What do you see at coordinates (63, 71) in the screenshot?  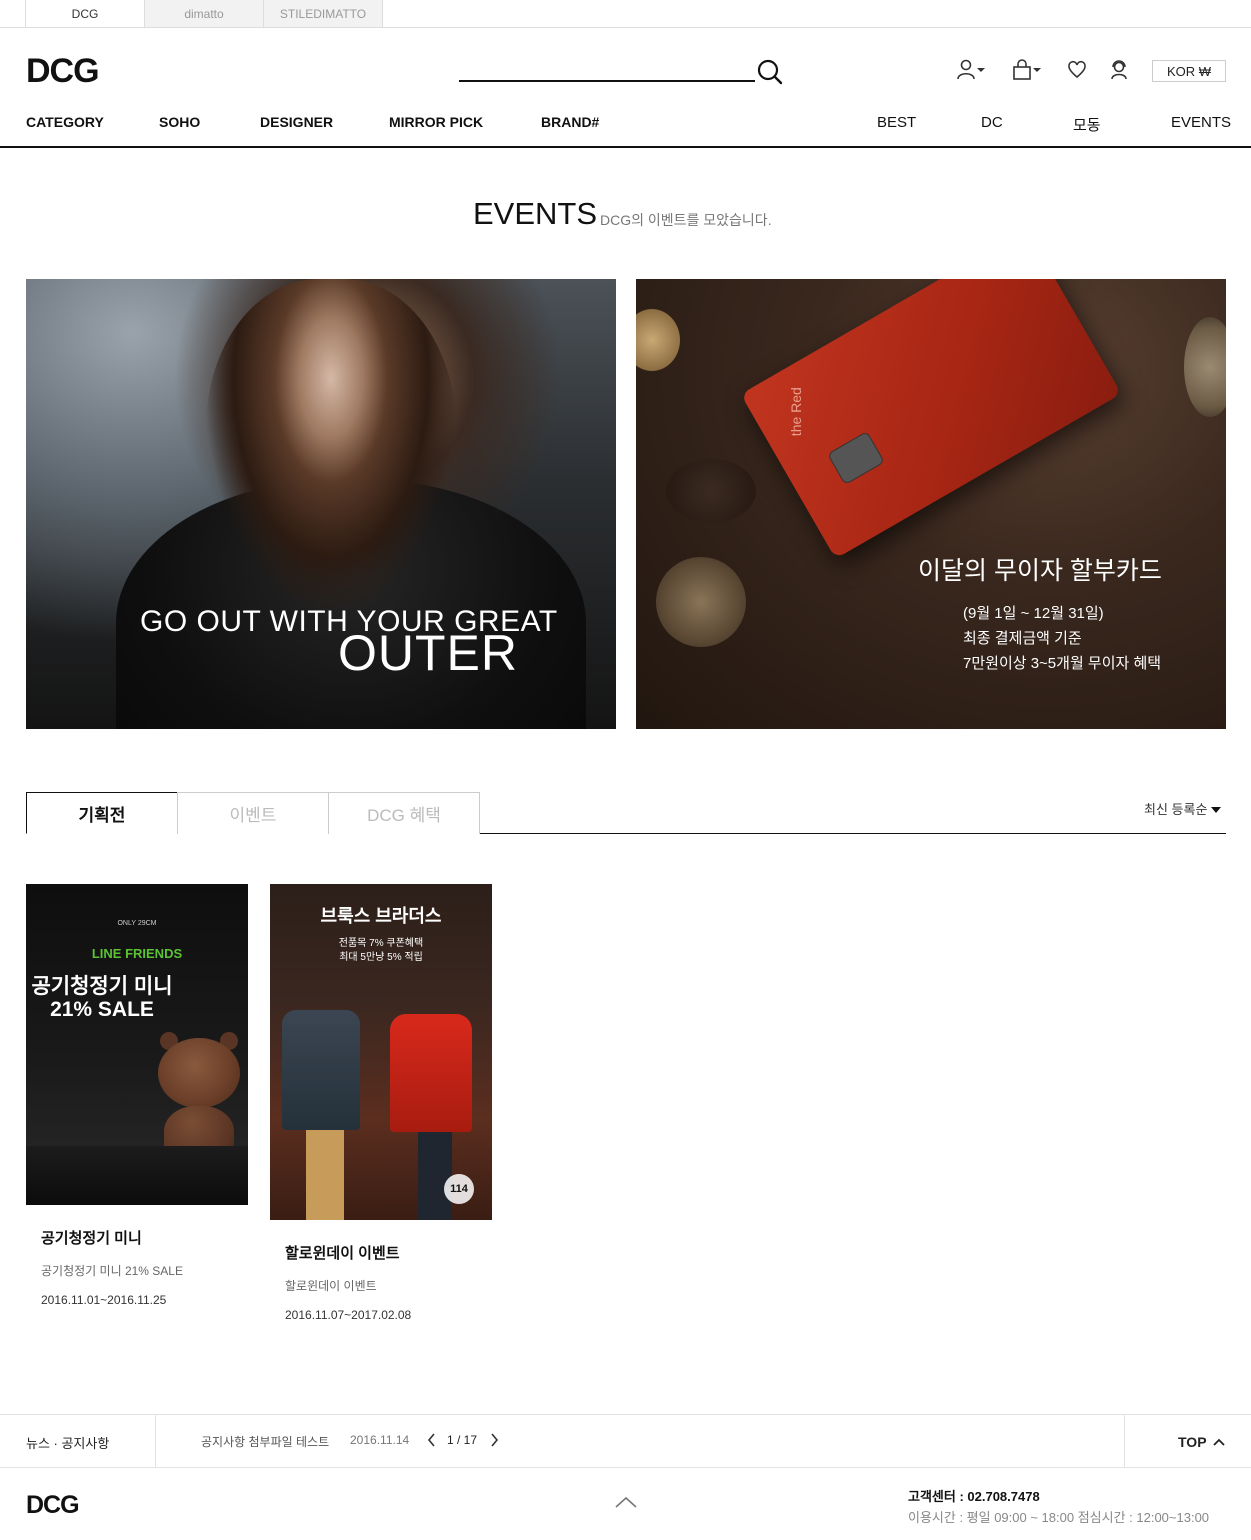 I see `site-logo: DCG` at bounding box center [63, 71].